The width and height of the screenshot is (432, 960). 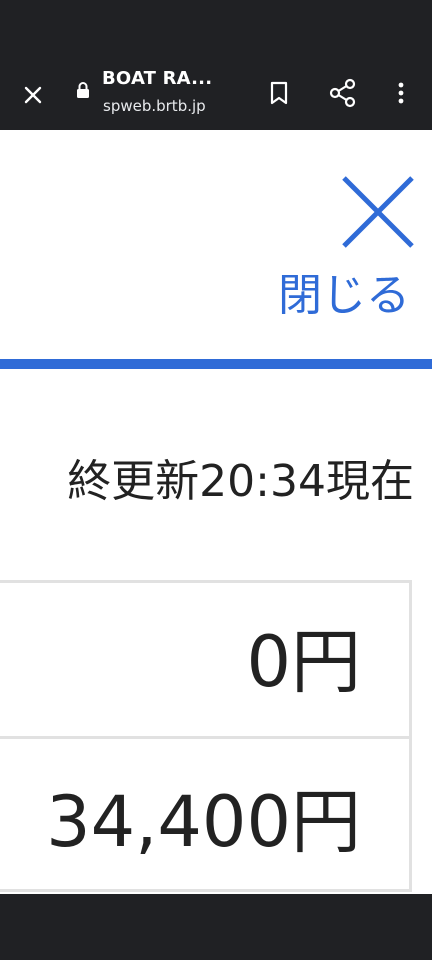 What do you see at coordinates (216, 364) in the screenshot?
I see `header-divider` at bounding box center [216, 364].